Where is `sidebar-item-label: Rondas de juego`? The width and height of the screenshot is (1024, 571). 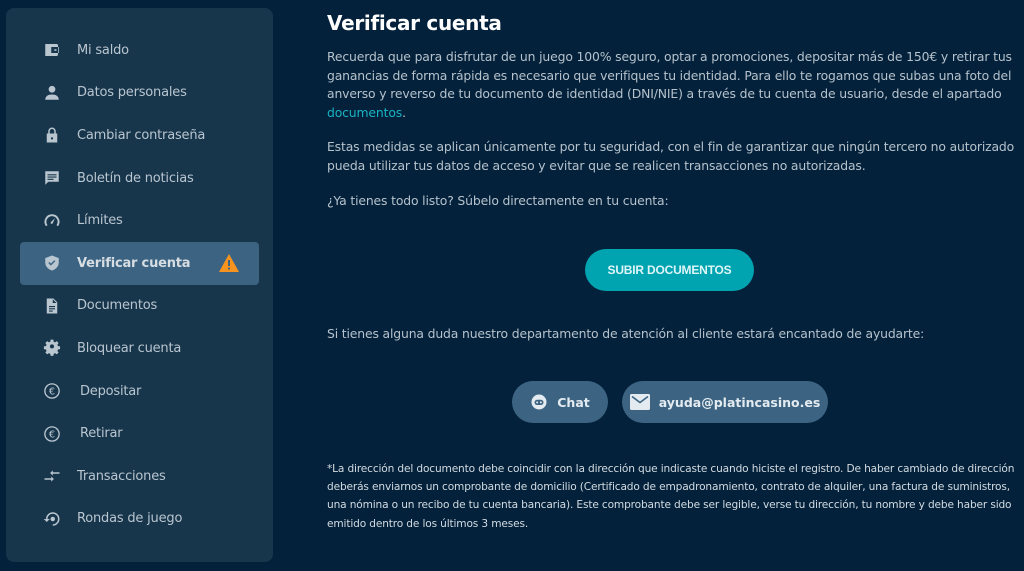 sidebar-item-label: Rondas de juego is located at coordinates (130, 519).